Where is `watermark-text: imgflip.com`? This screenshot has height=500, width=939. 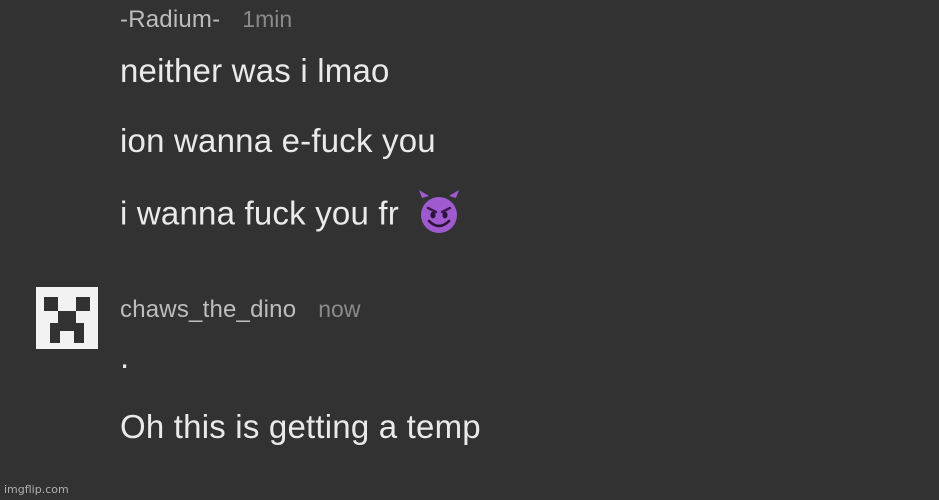 watermark-text: imgflip.com is located at coordinates (36, 489).